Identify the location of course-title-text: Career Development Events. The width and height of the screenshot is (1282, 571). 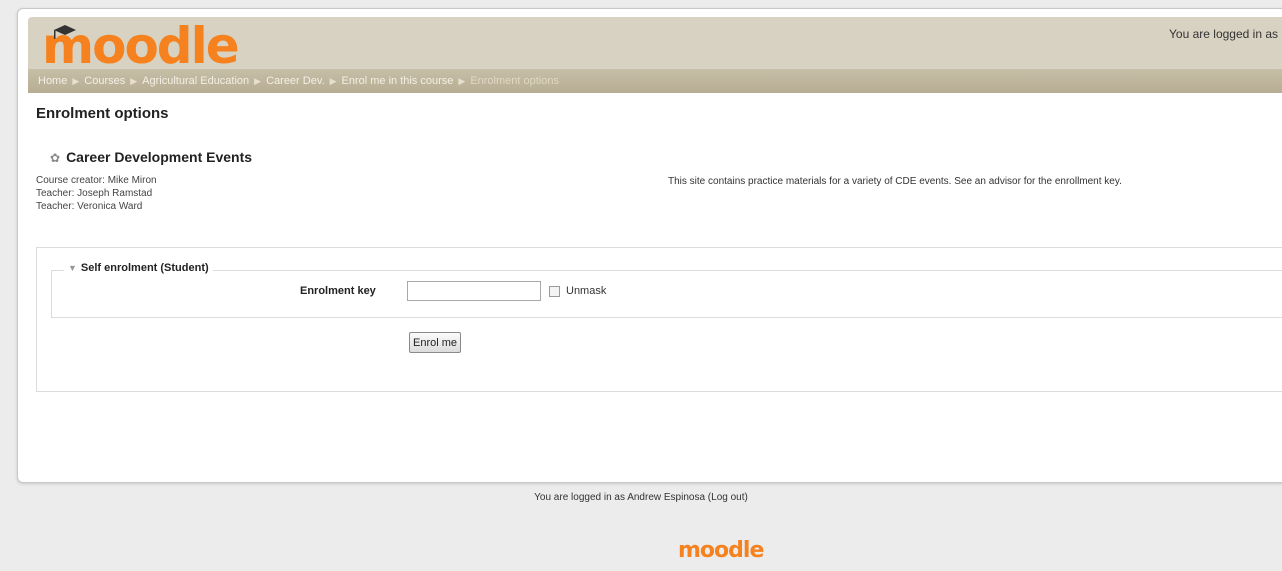
(159, 157).